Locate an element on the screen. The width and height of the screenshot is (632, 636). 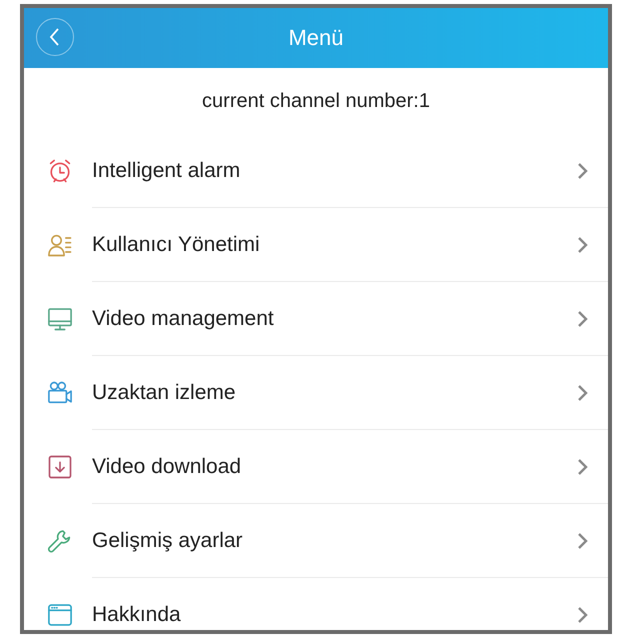
menu-item: Uzaktan izleme is located at coordinates (316, 393).